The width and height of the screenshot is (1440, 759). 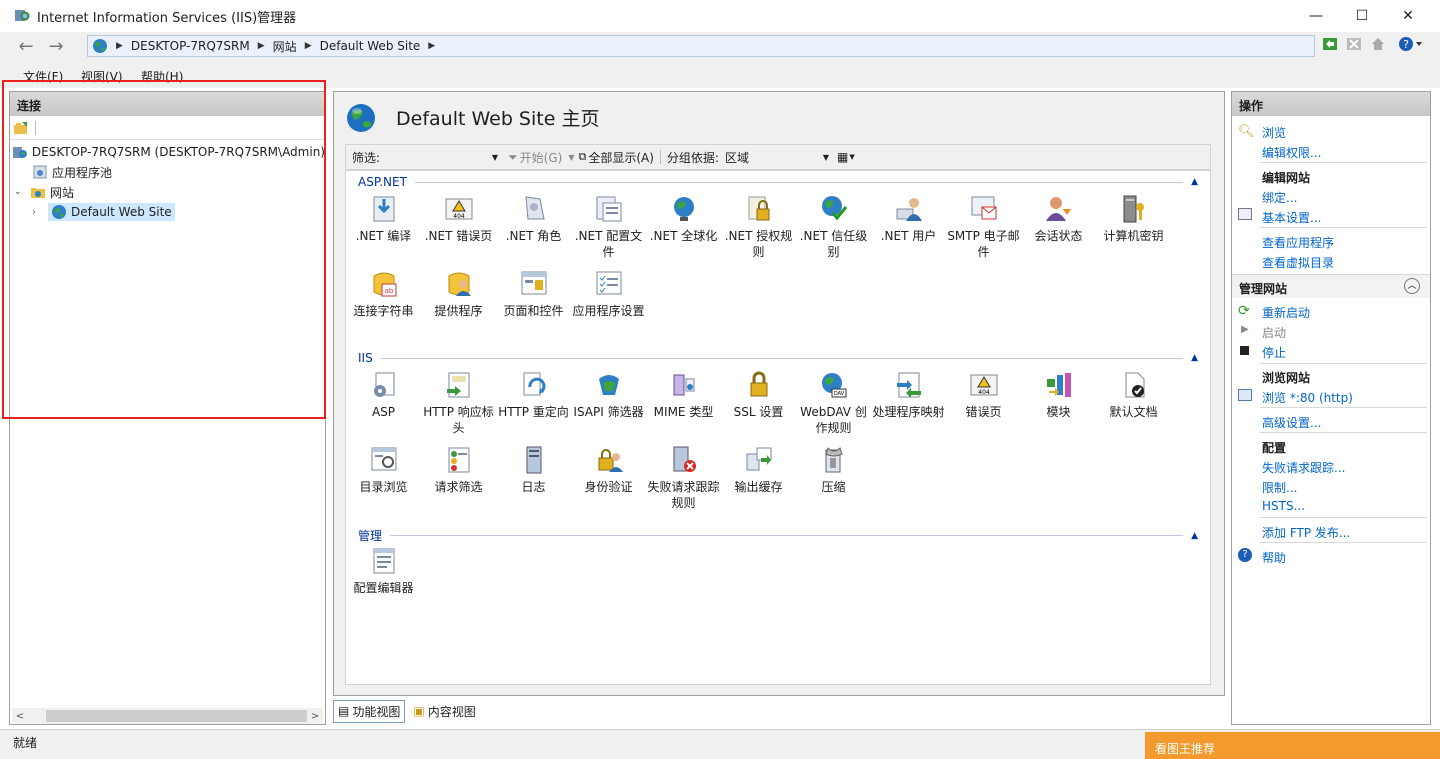 I want to click on go-dropdown-icon: ▼, so click(x=571, y=157).